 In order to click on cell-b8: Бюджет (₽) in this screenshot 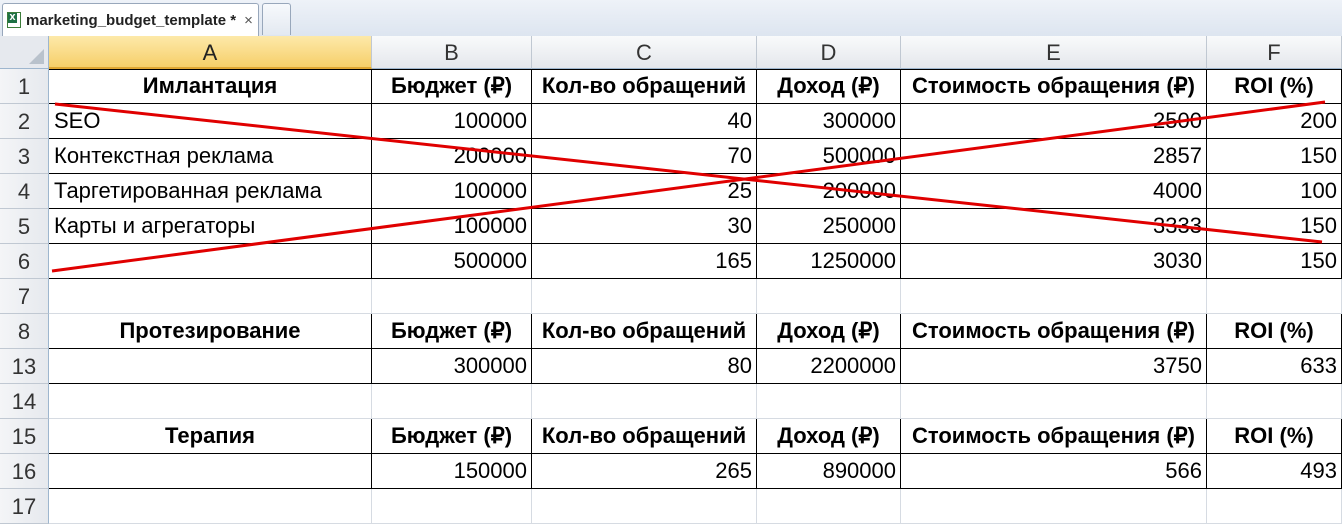, I will do `click(452, 331)`.